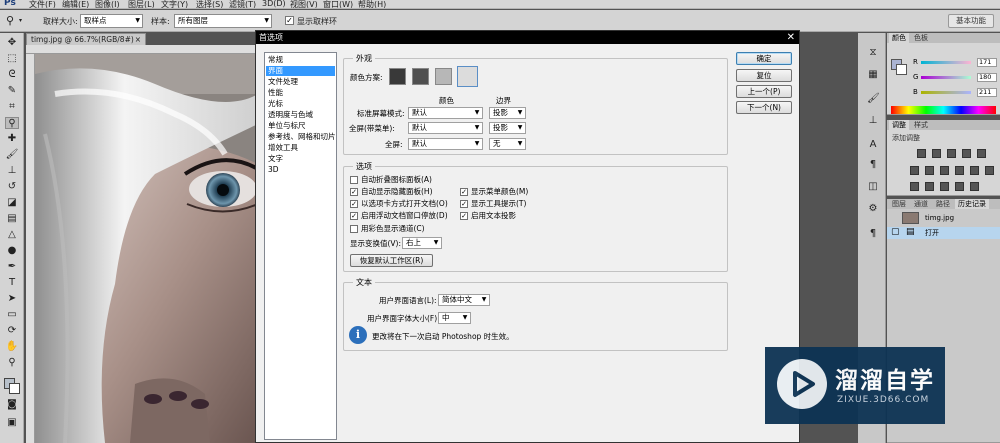  Describe the element at coordinates (764, 58) in the screenshot. I see `ok-button: 确定` at that location.